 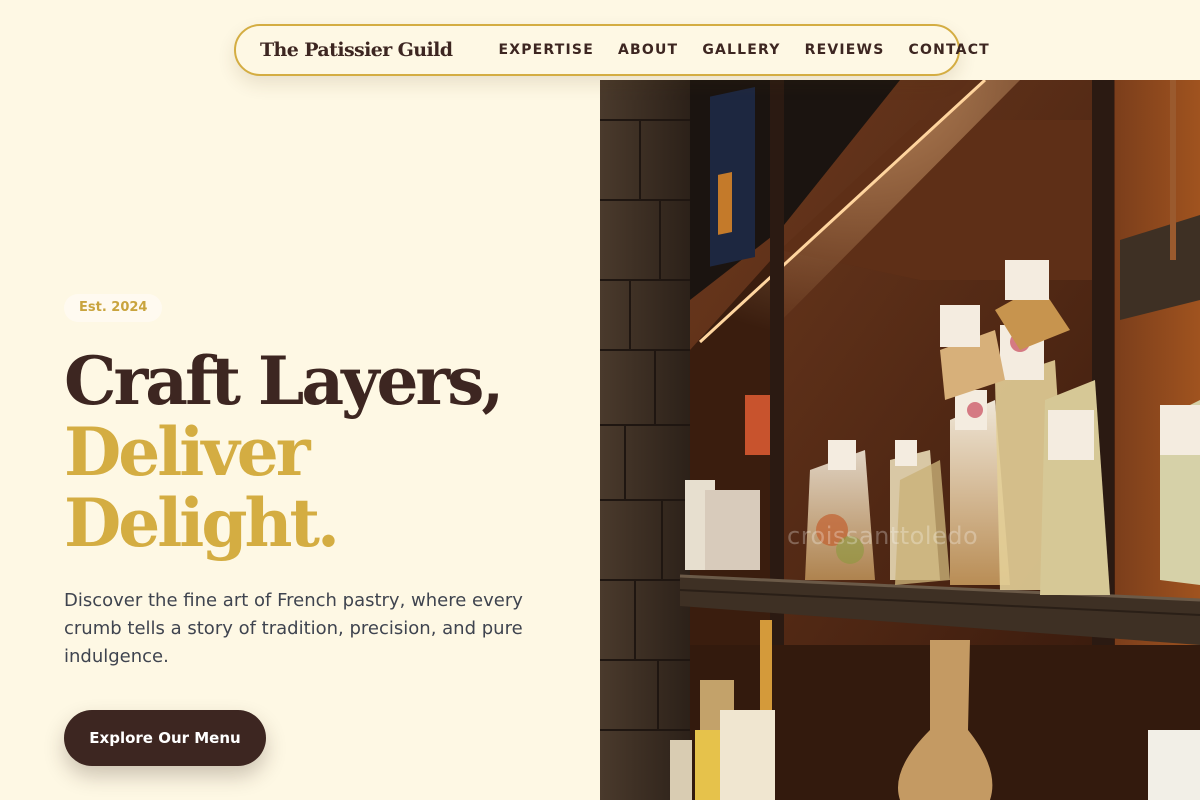 What do you see at coordinates (546, 50) in the screenshot?
I see `nav-link-expertise: EXPERTISE` at bounding box center [546, 50].